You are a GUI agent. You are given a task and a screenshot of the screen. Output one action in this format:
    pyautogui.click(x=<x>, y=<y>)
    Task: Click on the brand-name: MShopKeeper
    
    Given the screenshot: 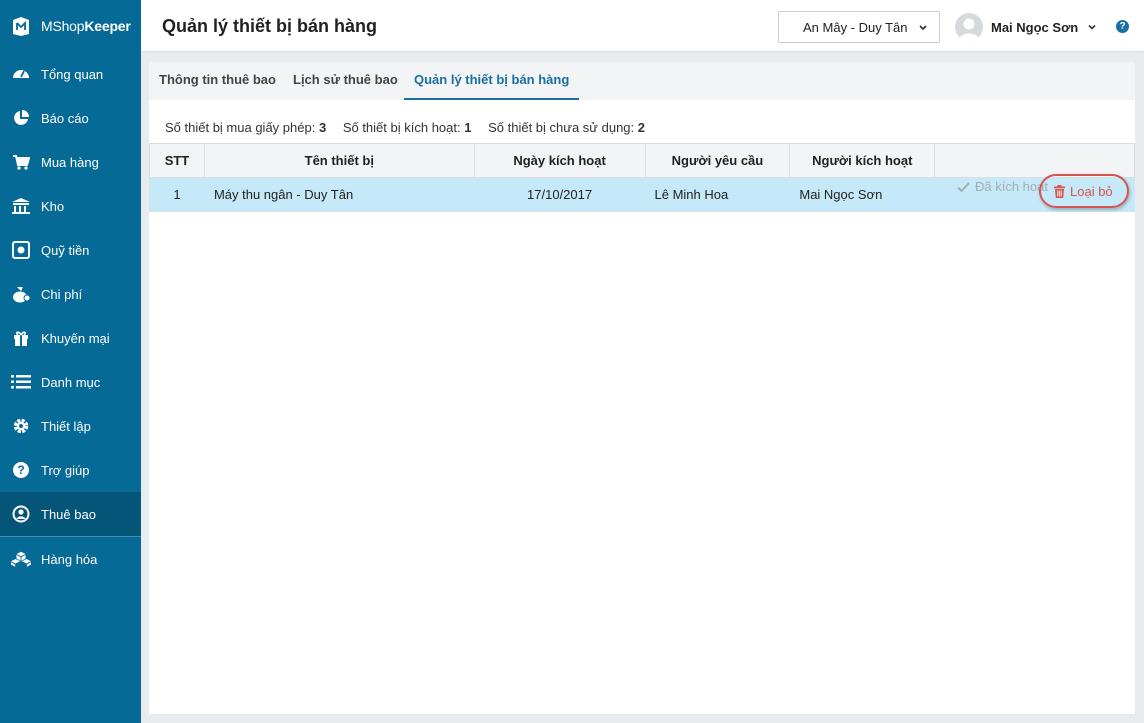 What is the action you would take?
    pyautogui.click(x=86, y=26)
    